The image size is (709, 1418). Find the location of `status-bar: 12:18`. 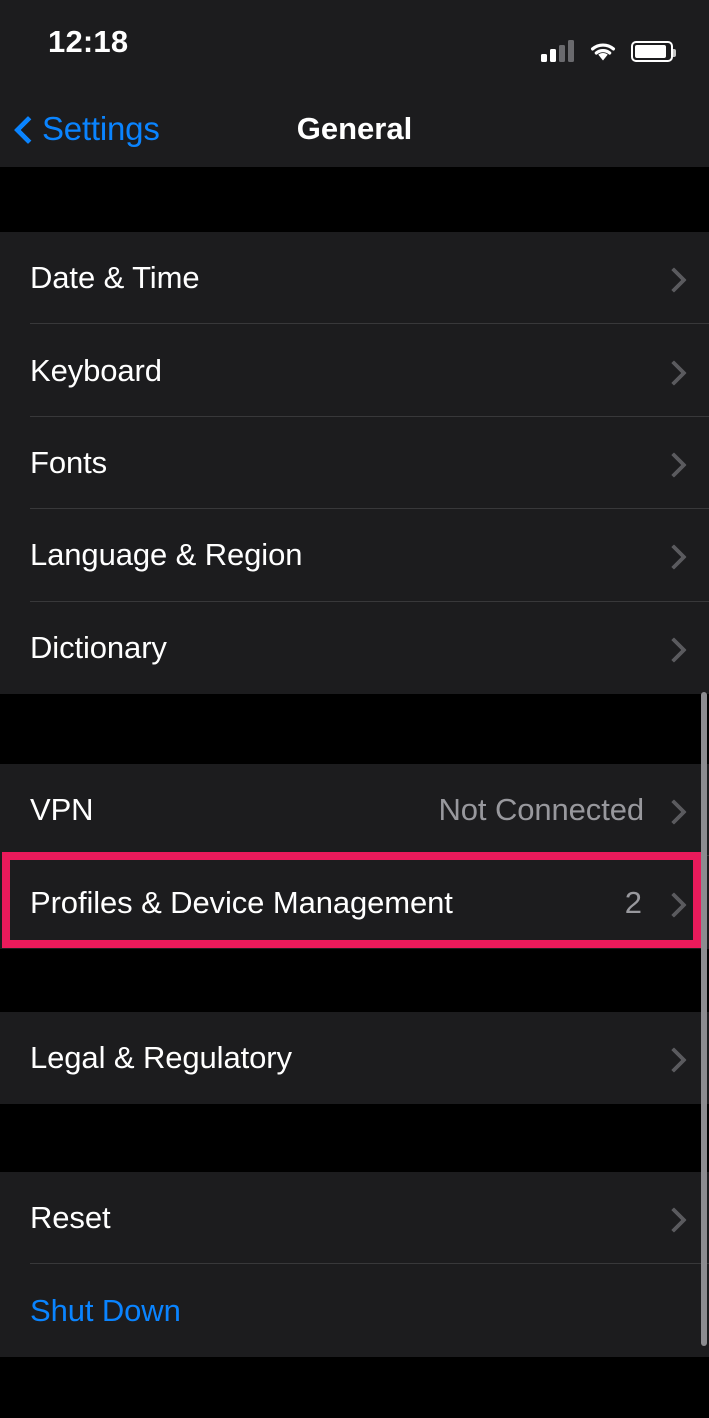

status-bar: 12:18 is located at coordinates (354, 45).